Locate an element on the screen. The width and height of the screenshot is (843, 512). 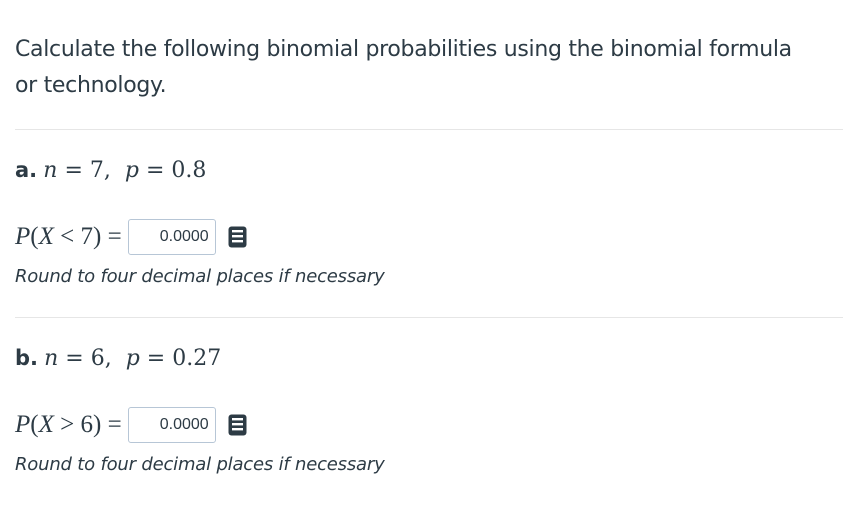
part-a-prob-value: 7 is located at coordinates (87, 236).